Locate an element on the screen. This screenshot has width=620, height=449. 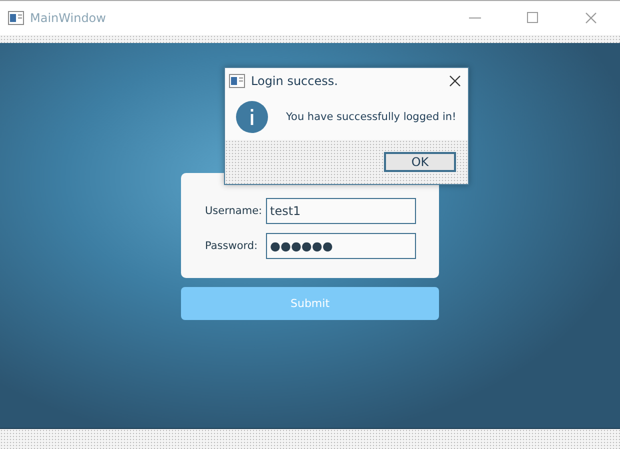
field-label: Password: is located at coordinates (232, 246).